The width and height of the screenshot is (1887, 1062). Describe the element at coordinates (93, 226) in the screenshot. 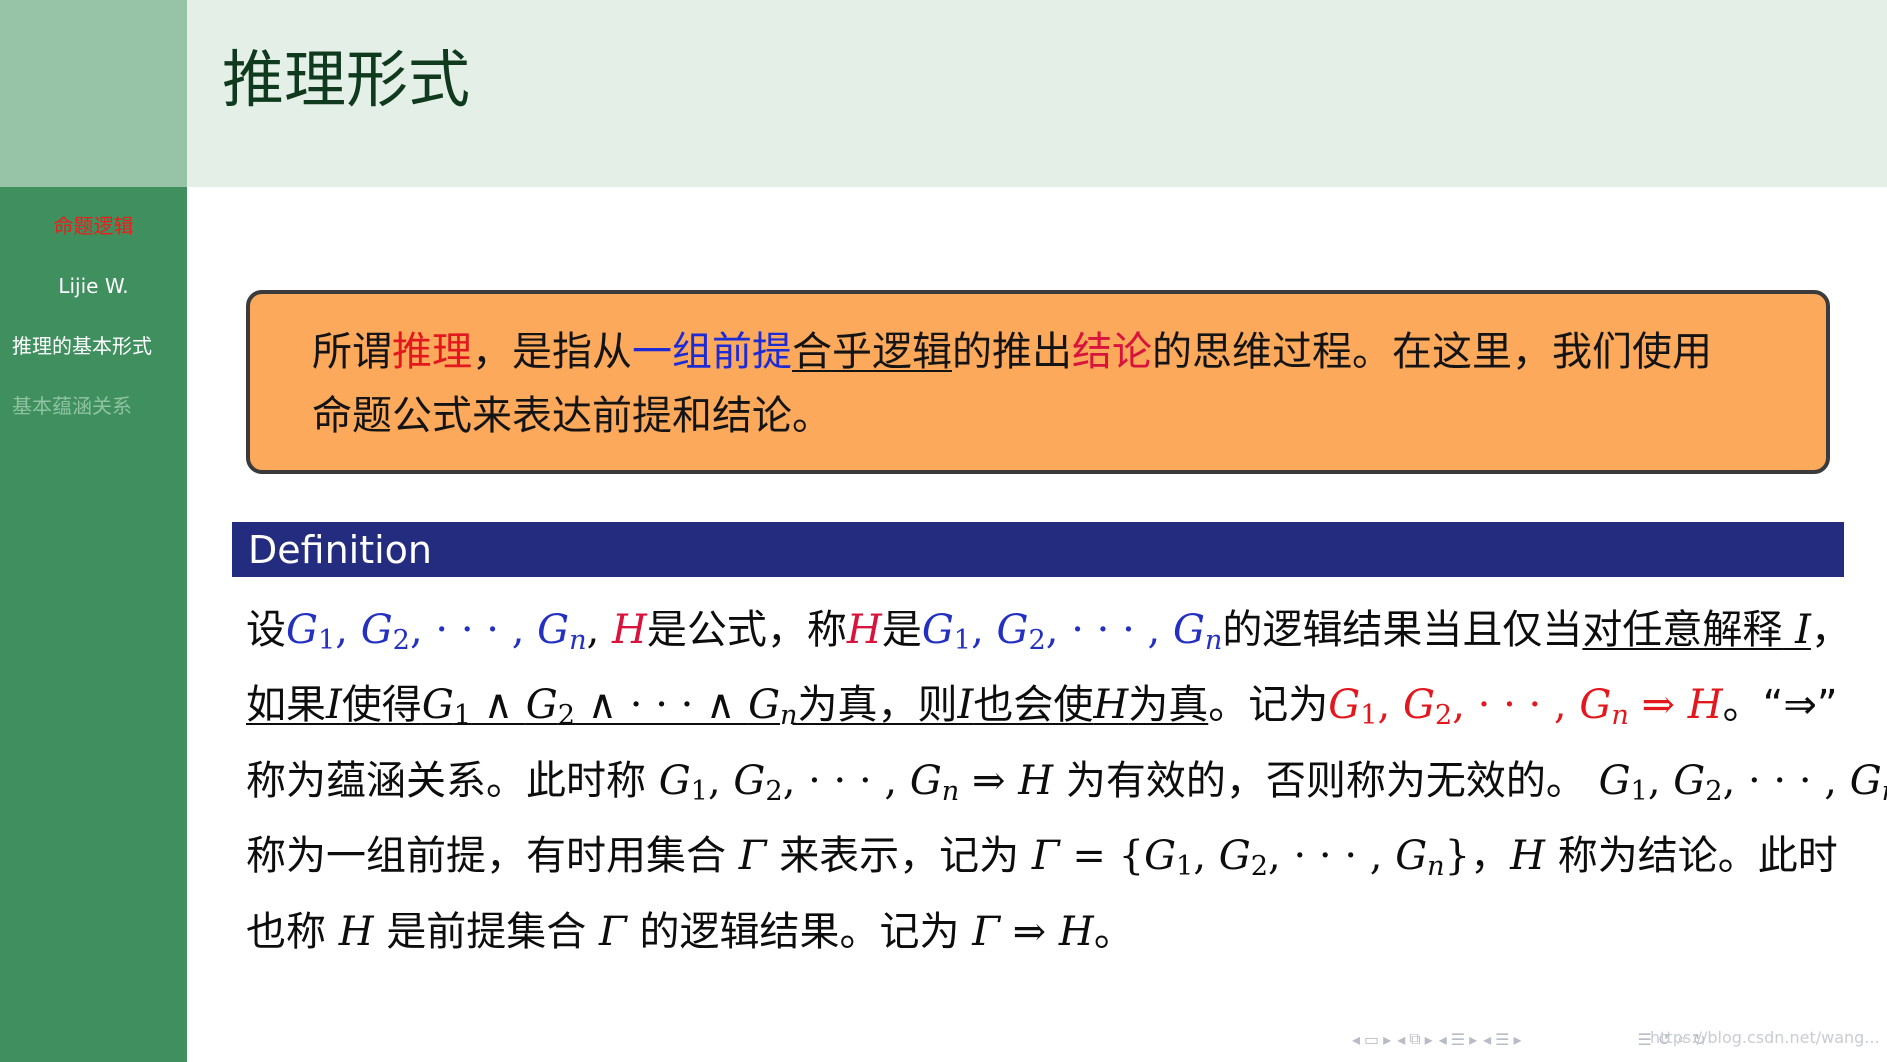

I see `sidebar-title-link: 命题逻辑` at that location.